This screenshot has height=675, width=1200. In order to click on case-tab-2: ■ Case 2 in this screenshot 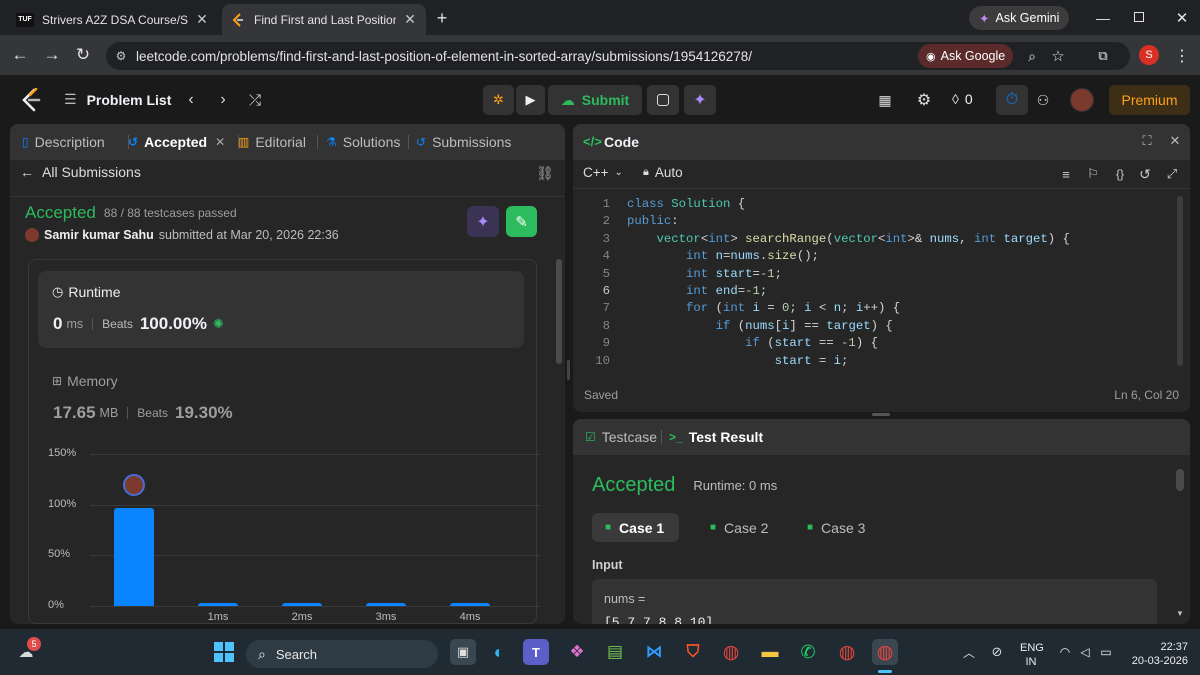, I will do `click(740, 527)`.